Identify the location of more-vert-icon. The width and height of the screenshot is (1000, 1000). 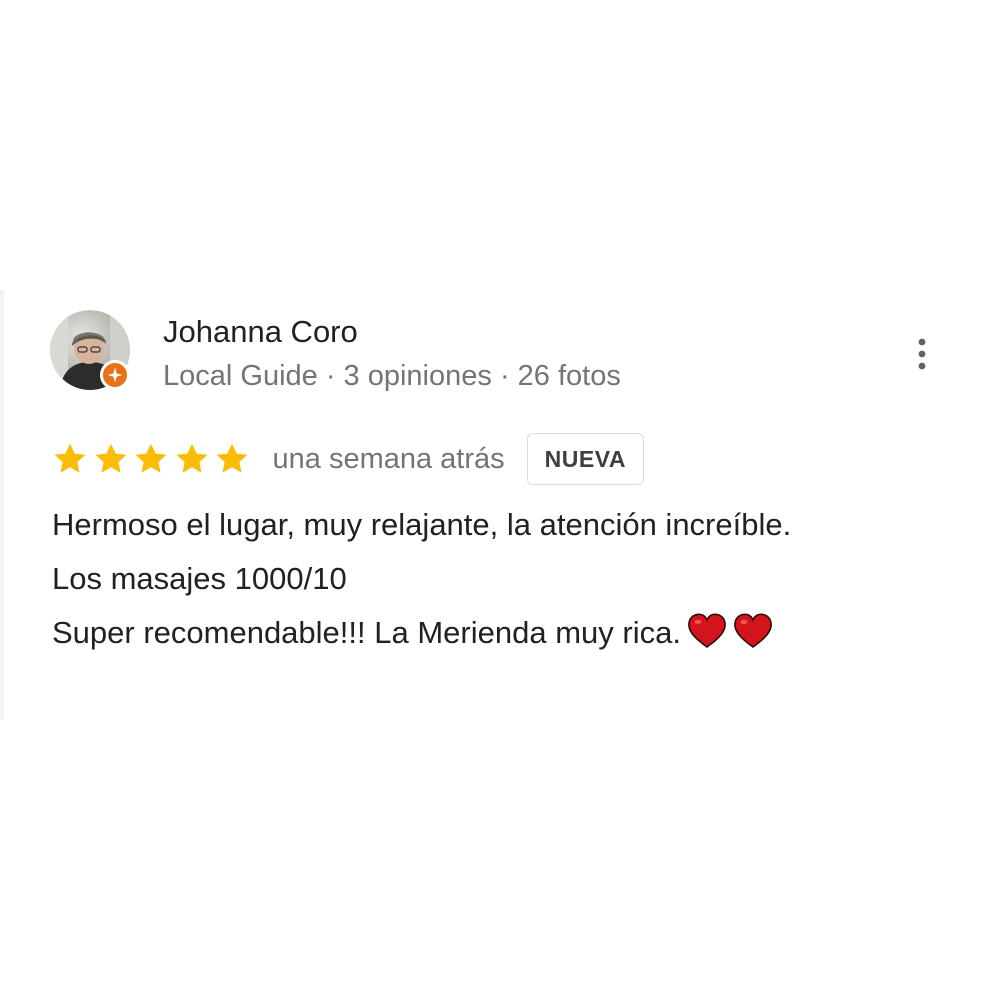
(922, 354).